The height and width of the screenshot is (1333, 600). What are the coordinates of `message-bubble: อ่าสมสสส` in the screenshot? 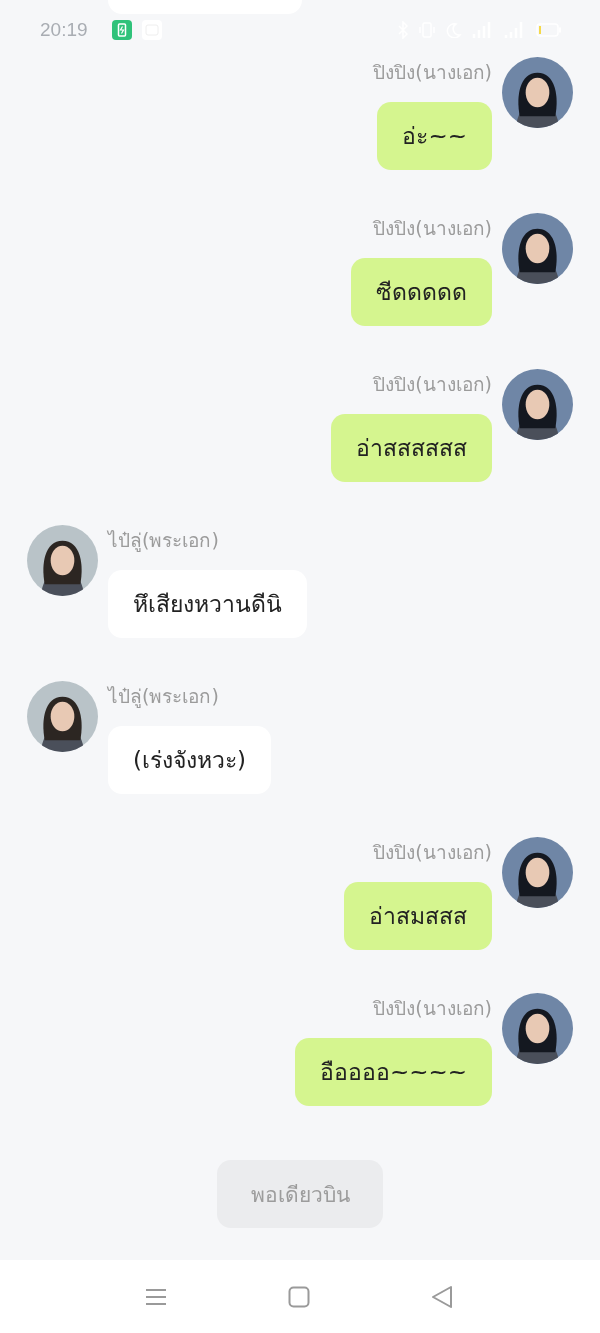 It's located at (418, 916).